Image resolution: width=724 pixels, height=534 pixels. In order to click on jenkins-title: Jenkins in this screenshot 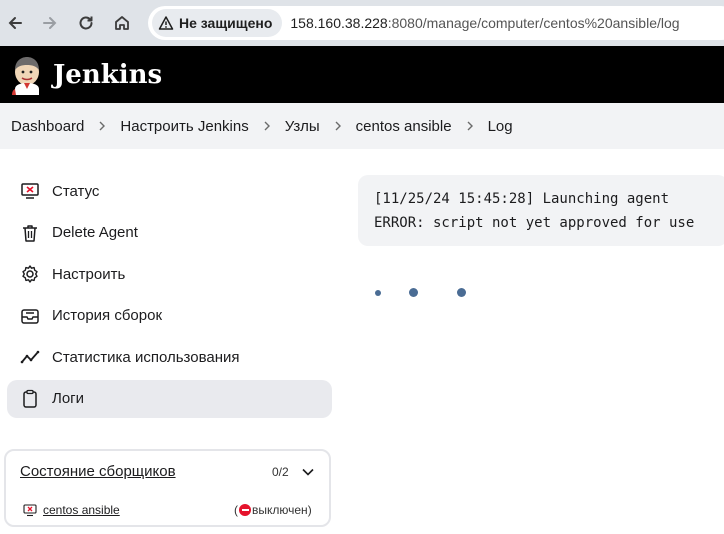, I will do `click(107, 75)`.